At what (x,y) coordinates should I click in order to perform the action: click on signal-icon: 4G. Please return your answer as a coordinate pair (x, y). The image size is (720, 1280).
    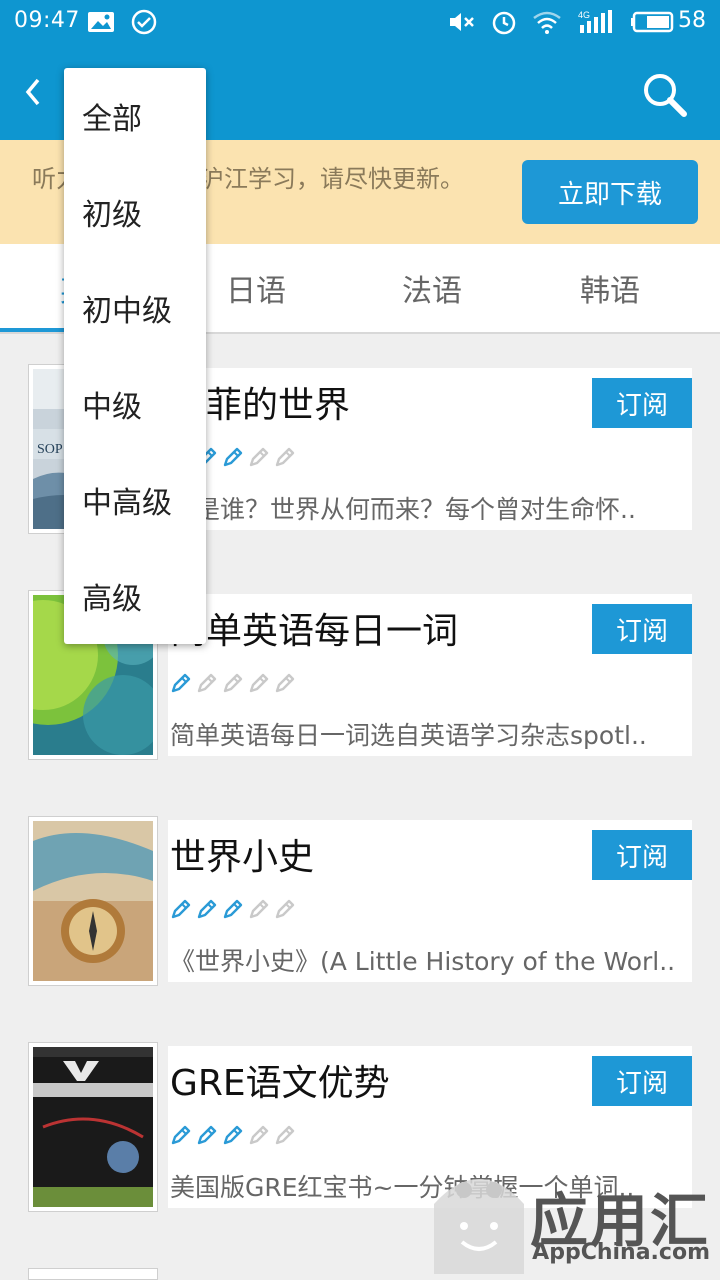
    Looking at the image, I should click on (596, 22).